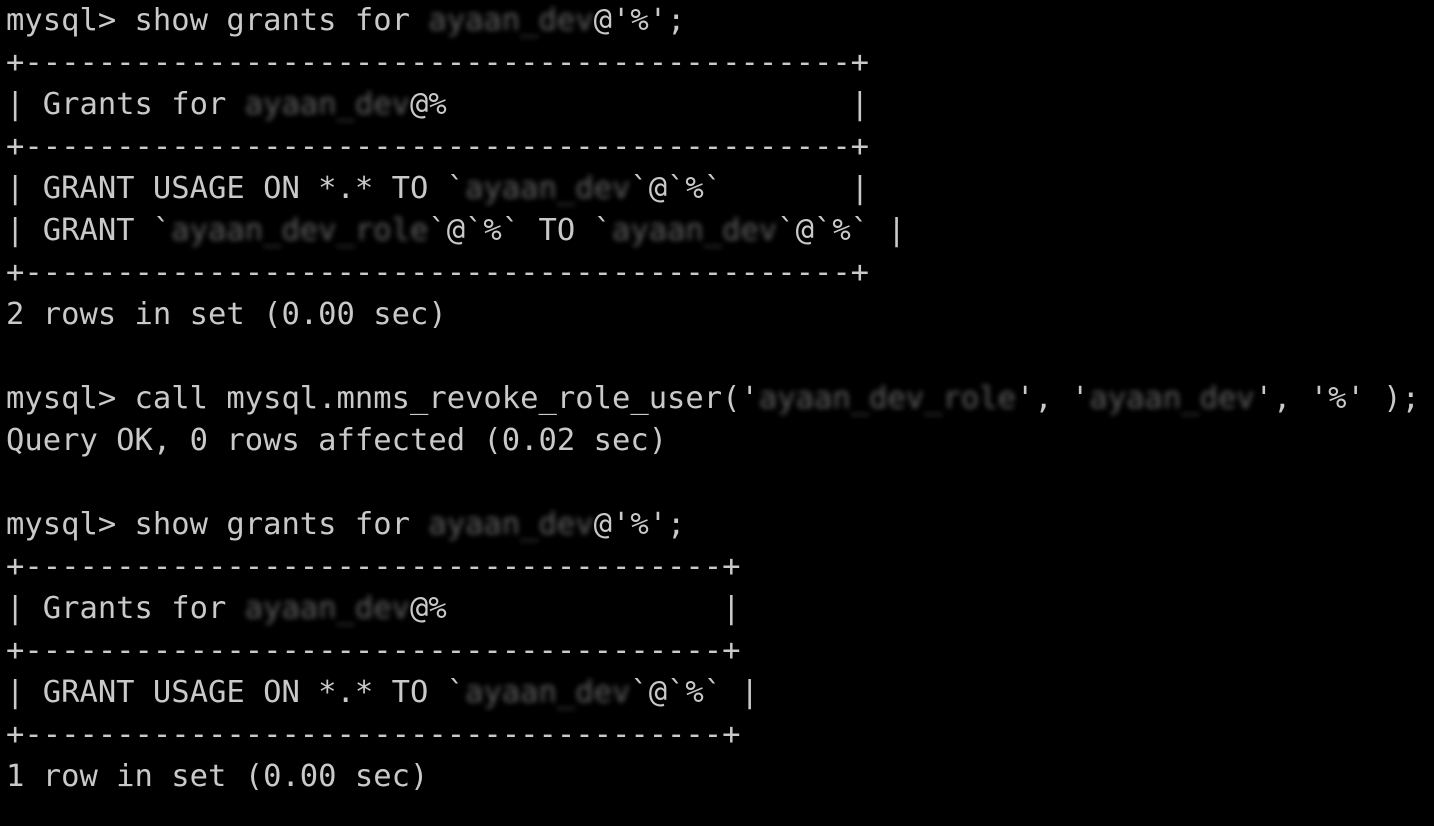 The height and width of the screenshot is (826, 1434). Describe the element at coordinates (717, 525) in the screenshot. I see `terminal-line-cmd-show-grants-2: mysql> show grants for ayaan_dev@'%';` at that location.